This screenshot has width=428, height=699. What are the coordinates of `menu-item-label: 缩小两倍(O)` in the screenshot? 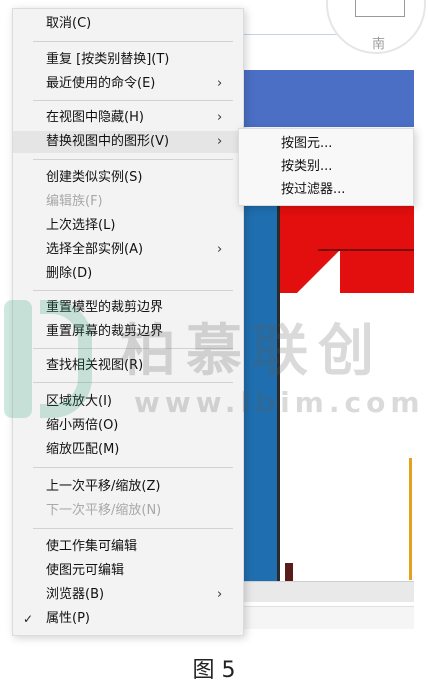 It's located at (82, 425).